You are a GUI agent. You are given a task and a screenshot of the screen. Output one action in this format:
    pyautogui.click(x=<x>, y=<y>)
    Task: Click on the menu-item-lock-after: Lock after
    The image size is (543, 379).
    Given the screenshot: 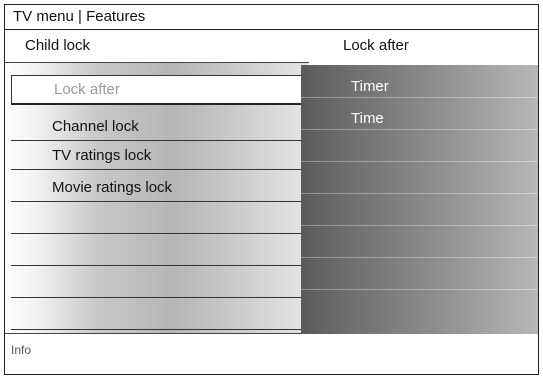 What is the action you would take?
    pyautogui.click(x=157, y=90)
    